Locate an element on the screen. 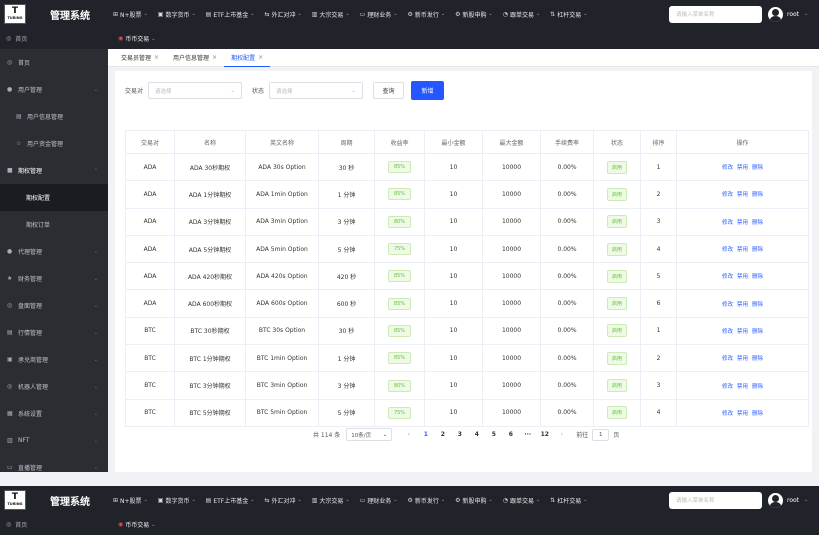  sidebar-item: ☆ 用户资金管理 is located at coordinates (54, 143).